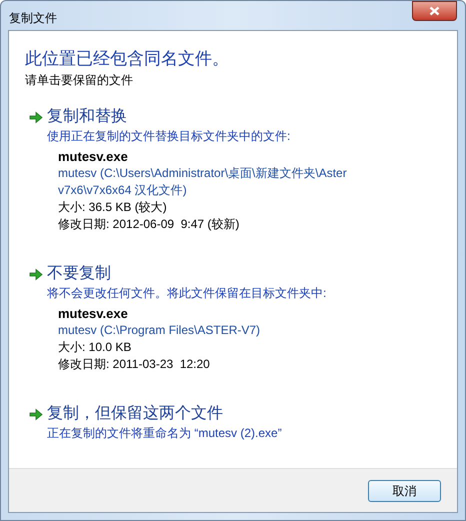  What do you see at coordinates (95, 347) in the screenshot?
I see `file-size: 大小: 10.0 KB` at bounding box center [95, 347].